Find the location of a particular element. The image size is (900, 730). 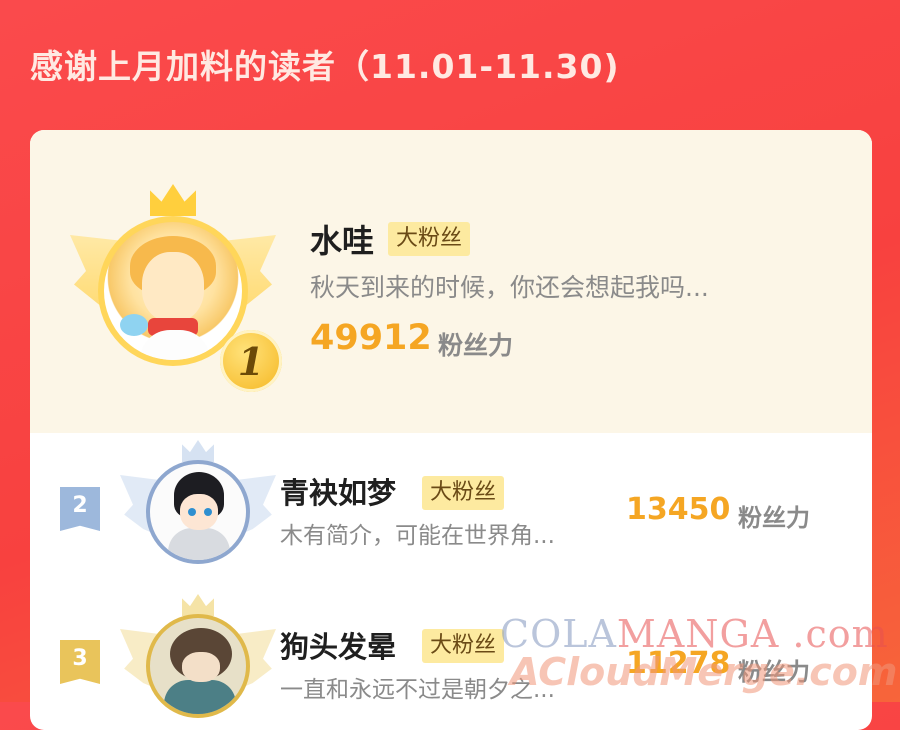

watermark: ACloudMerge.com is located at coordinates (704, 672).